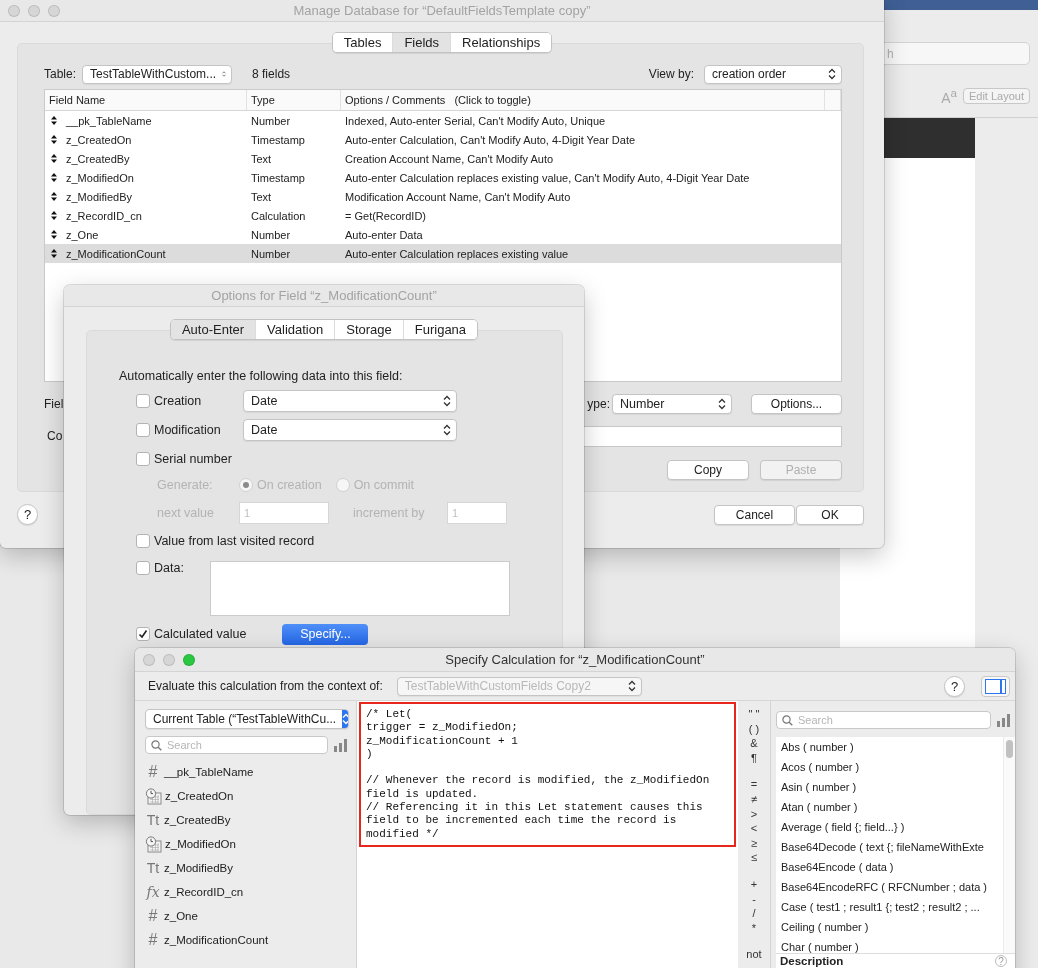  Describe the element at coordinates (812, 961) in the screenshot. I see `description-label: Description` at that location.